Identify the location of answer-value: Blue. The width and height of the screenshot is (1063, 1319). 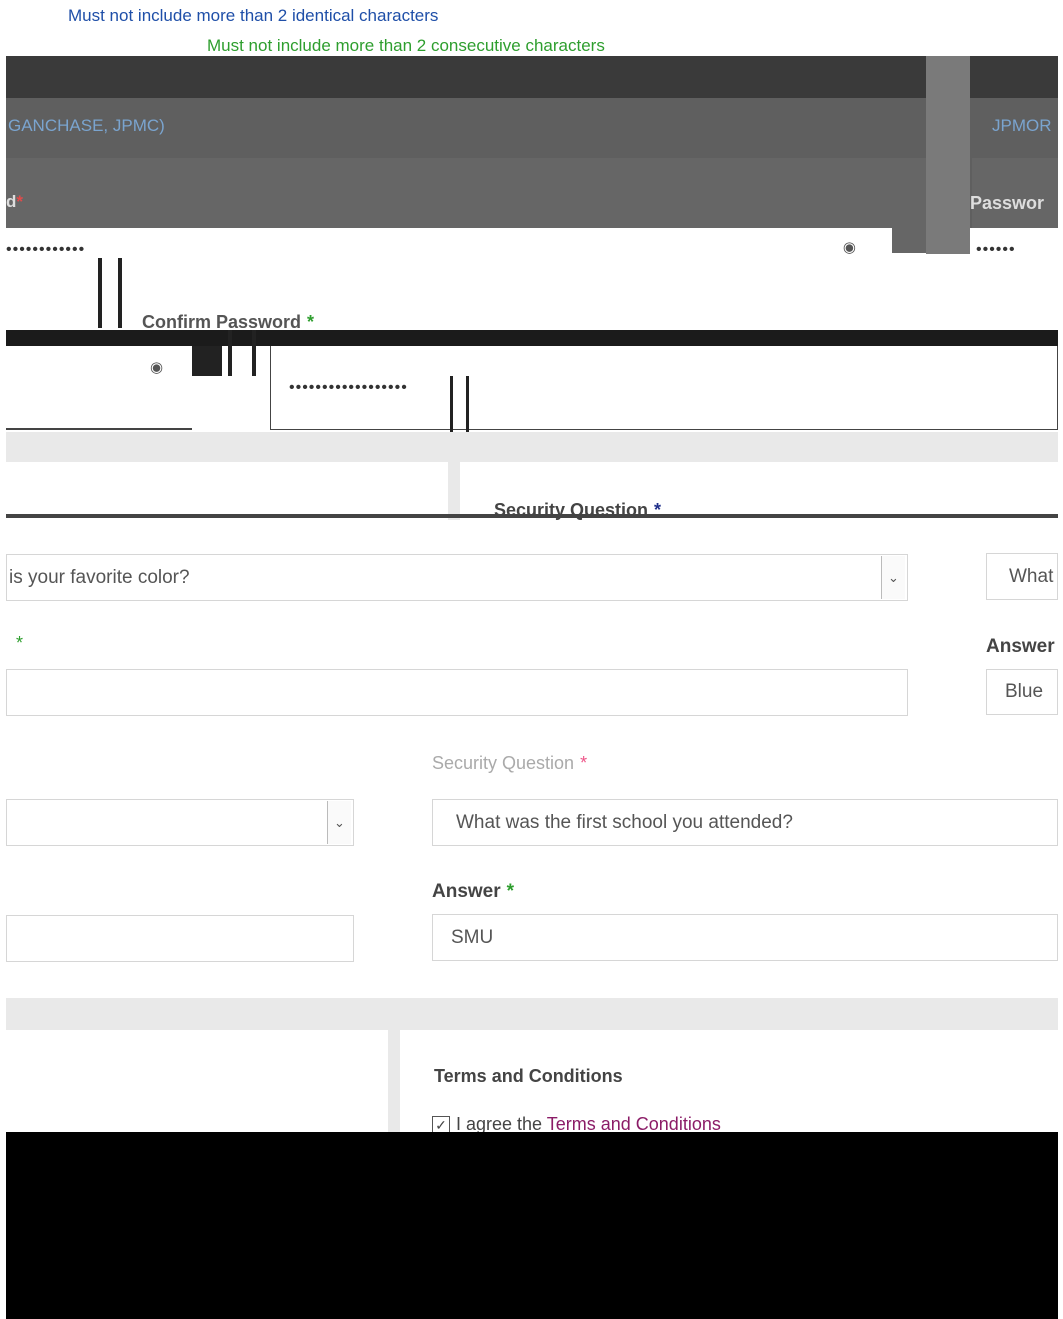
(1024, 691).